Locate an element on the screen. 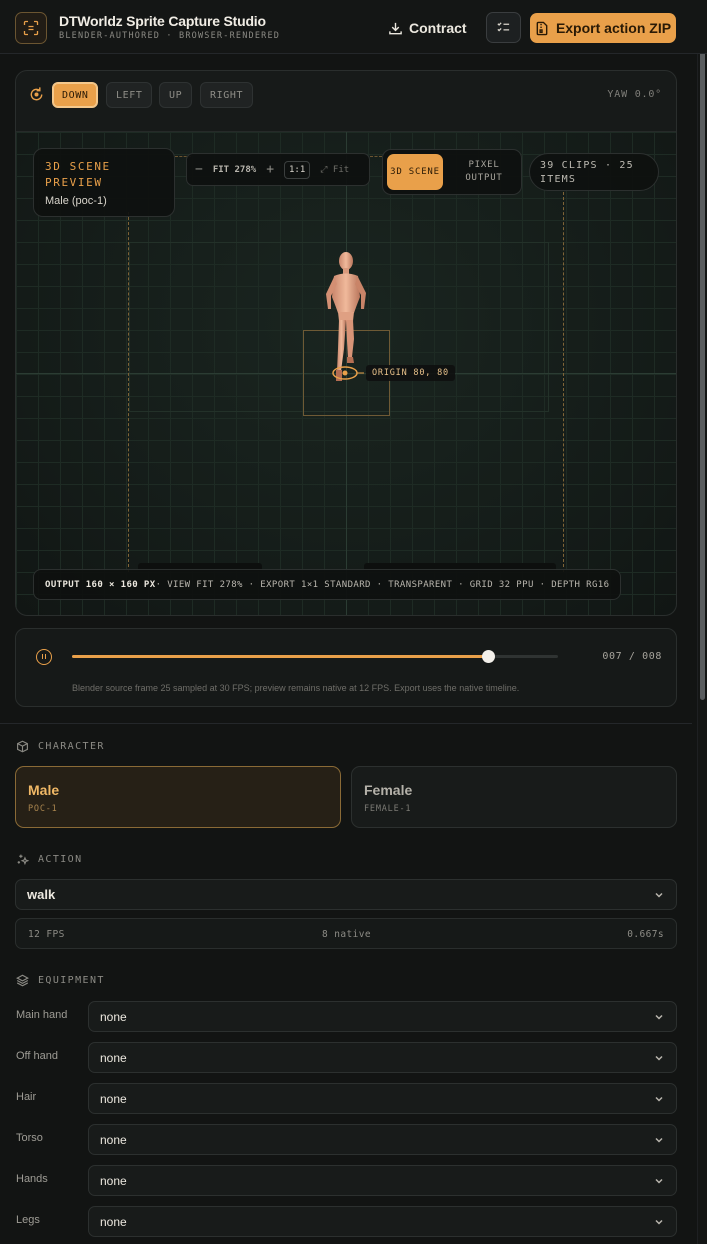  equipment-slot-label: Hands is located at coordinates (32, 1179).